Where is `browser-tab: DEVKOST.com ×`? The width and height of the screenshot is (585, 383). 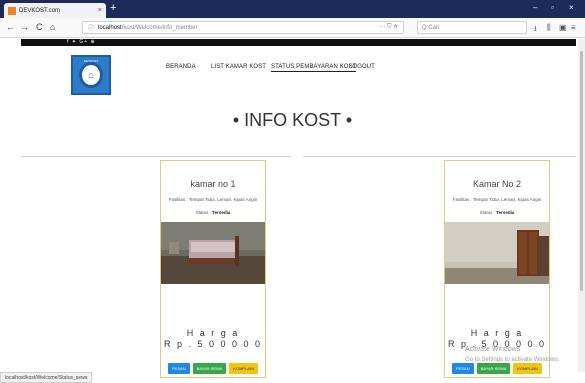 browser-tab: DEVKOST.com × is located at coordinates (55, 10).